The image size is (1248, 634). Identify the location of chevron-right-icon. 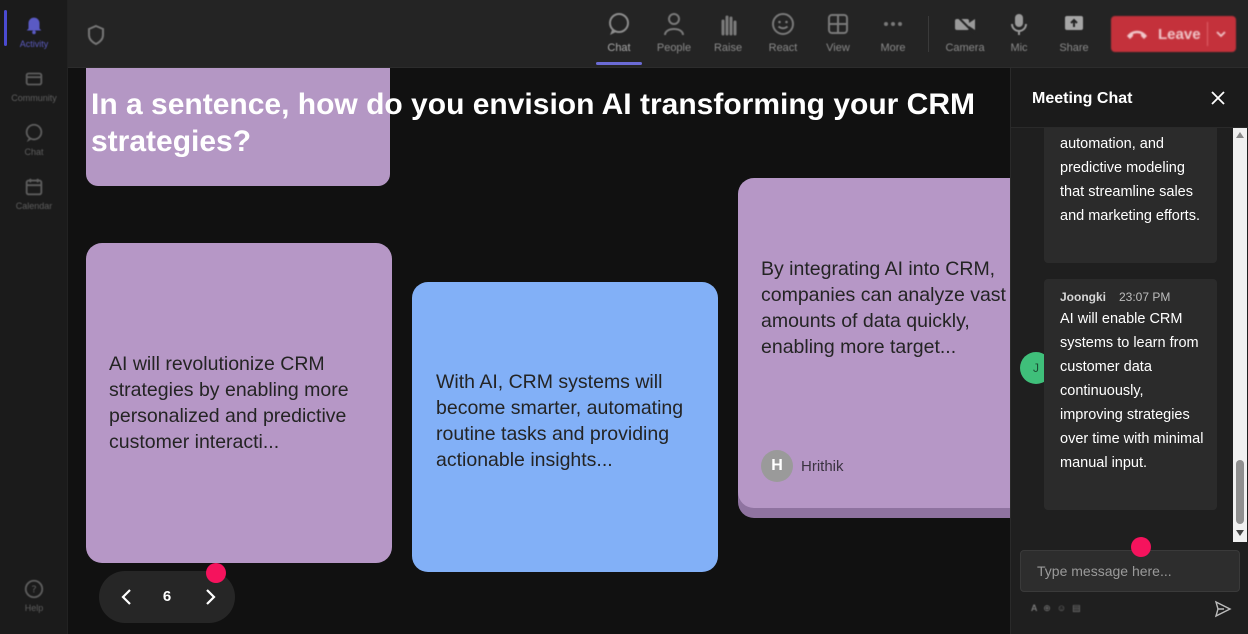
(210, 597).